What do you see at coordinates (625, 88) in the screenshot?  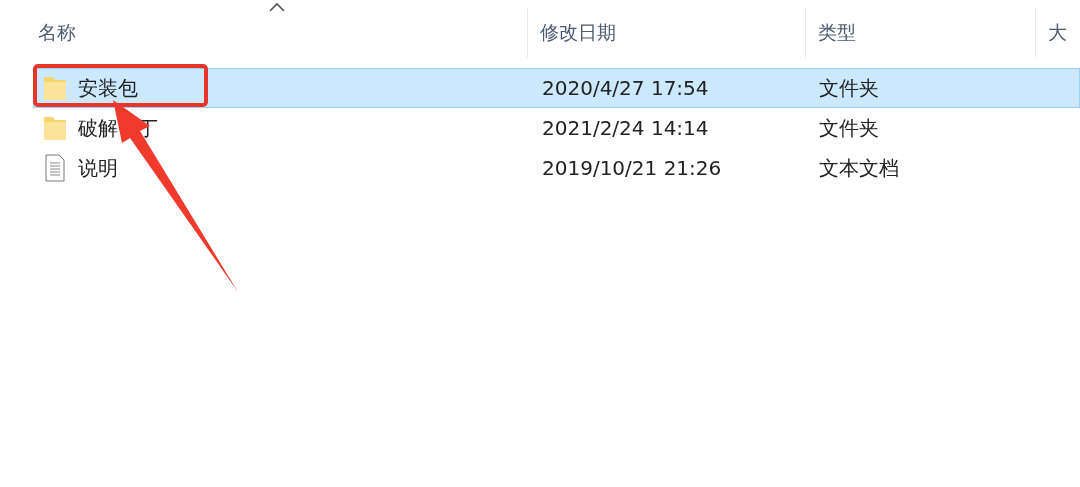 I see `modified-date: 2020/4/27 17:54` at bounding box center [625, 88].